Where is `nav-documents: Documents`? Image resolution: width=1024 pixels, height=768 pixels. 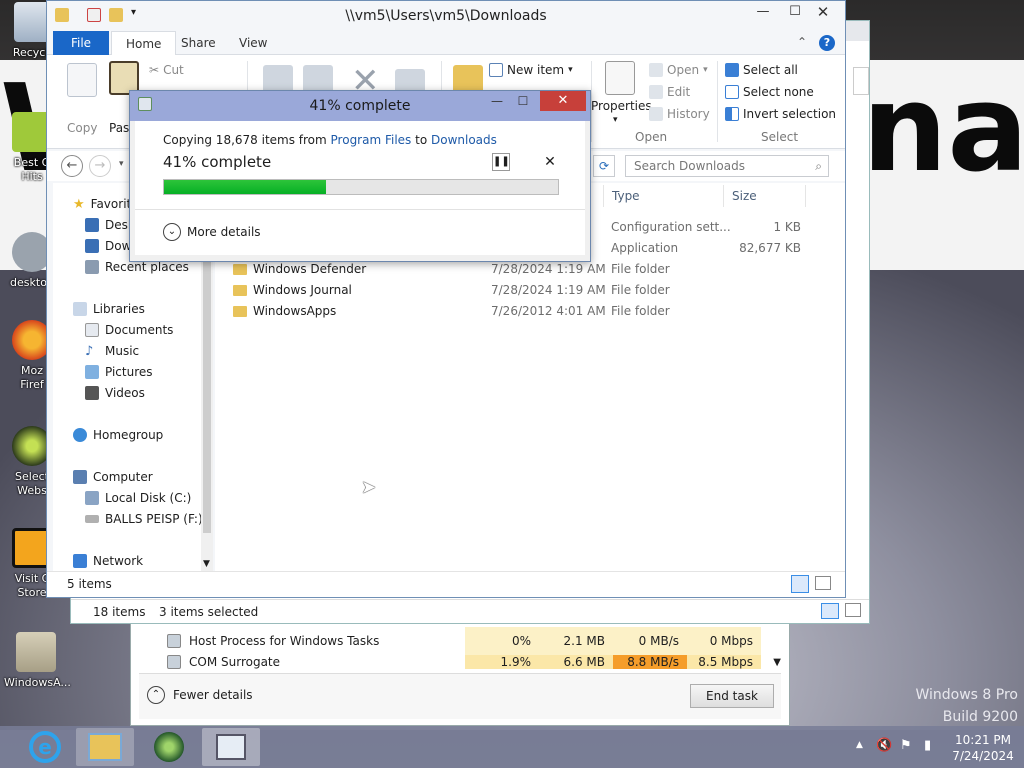 nav-documents: Documents is located at coordinates (129, 330).